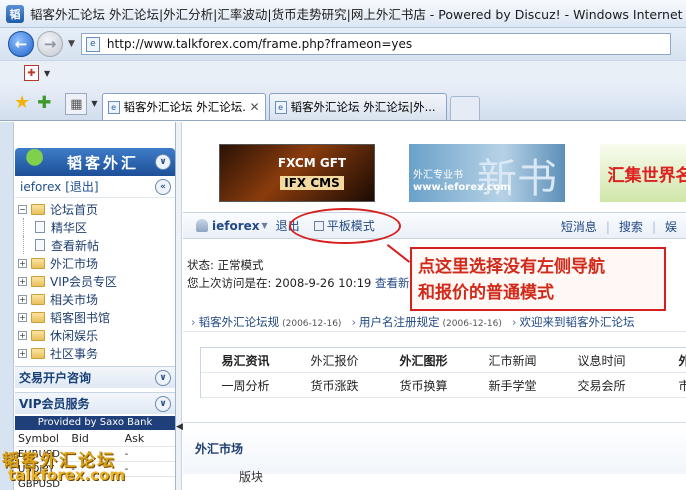 The width and height of the screenshot is (686, 490). What do you see at coordinates (95, 335) in the screenshot?
I see `tree-item-leisure: + 休闲娱乐` at bounding box center [95, 335].